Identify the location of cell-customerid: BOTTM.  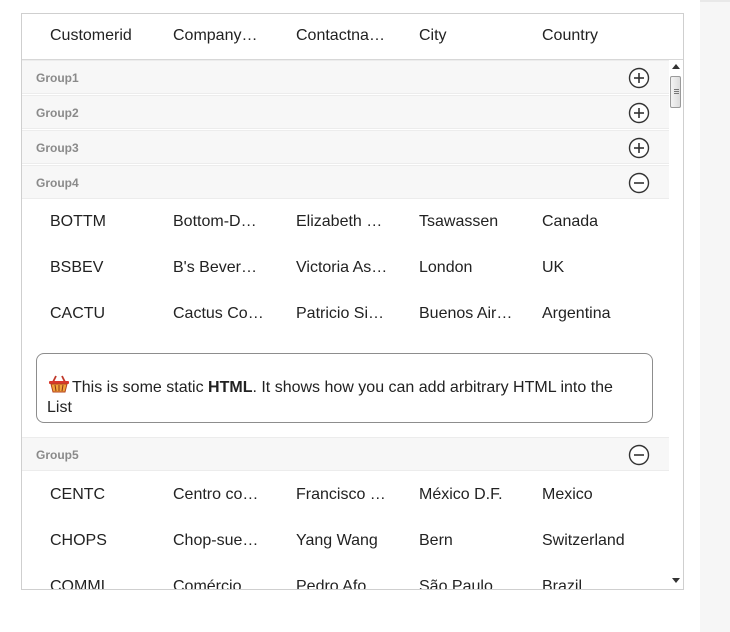
(78, 221).